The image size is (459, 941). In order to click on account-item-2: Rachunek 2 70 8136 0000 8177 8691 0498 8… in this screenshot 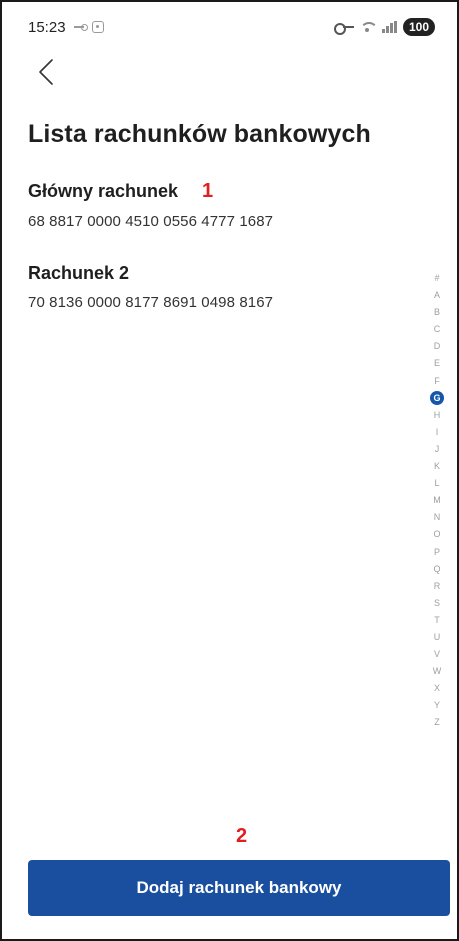, I will do `click(150, 287)`.